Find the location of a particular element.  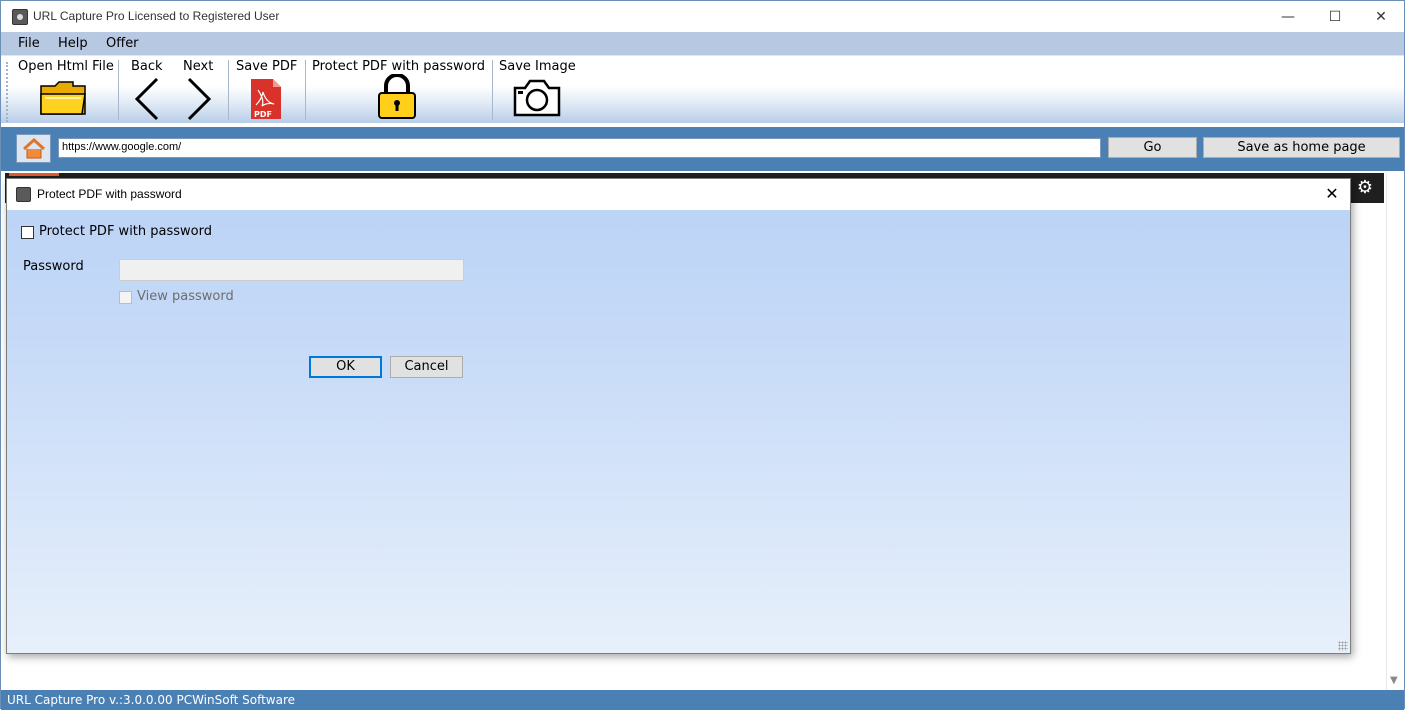

camera-icon is located at coordinates (537, 98).